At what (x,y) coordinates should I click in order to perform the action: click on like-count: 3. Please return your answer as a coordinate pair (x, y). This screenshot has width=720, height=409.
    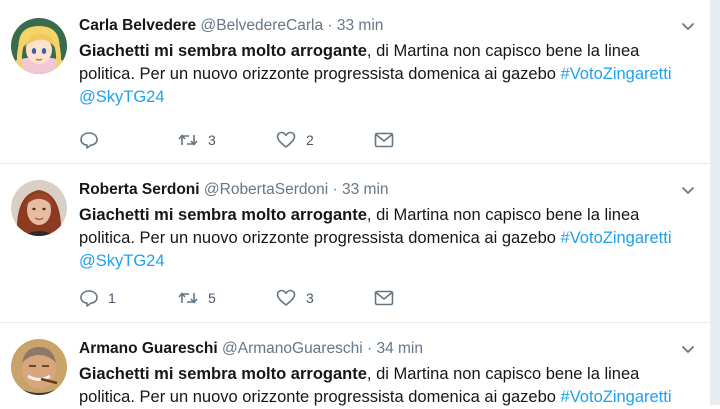
    Looking at the image, I should click on (310, 298).